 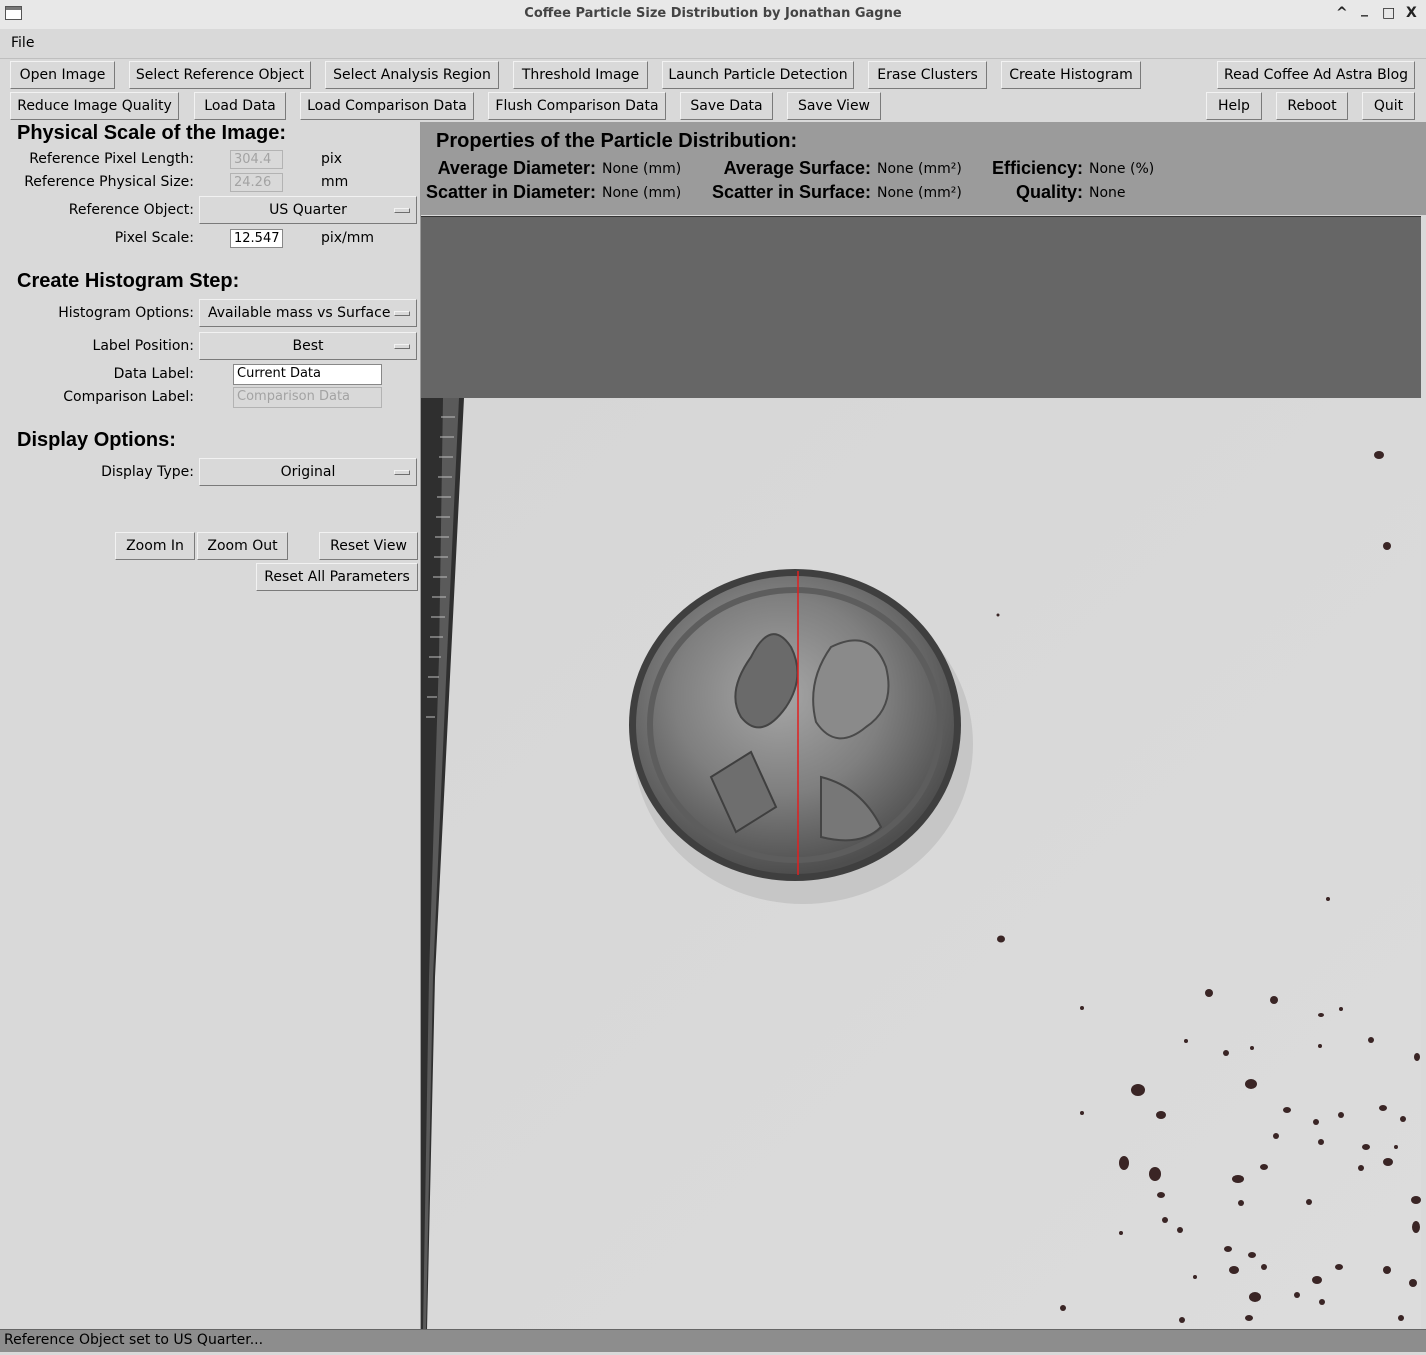 What do you see at coordinates (220, 75) in the screenshot?
I see `select-reference-object-button: Select Reference Object` at bounding box center [220, 75].